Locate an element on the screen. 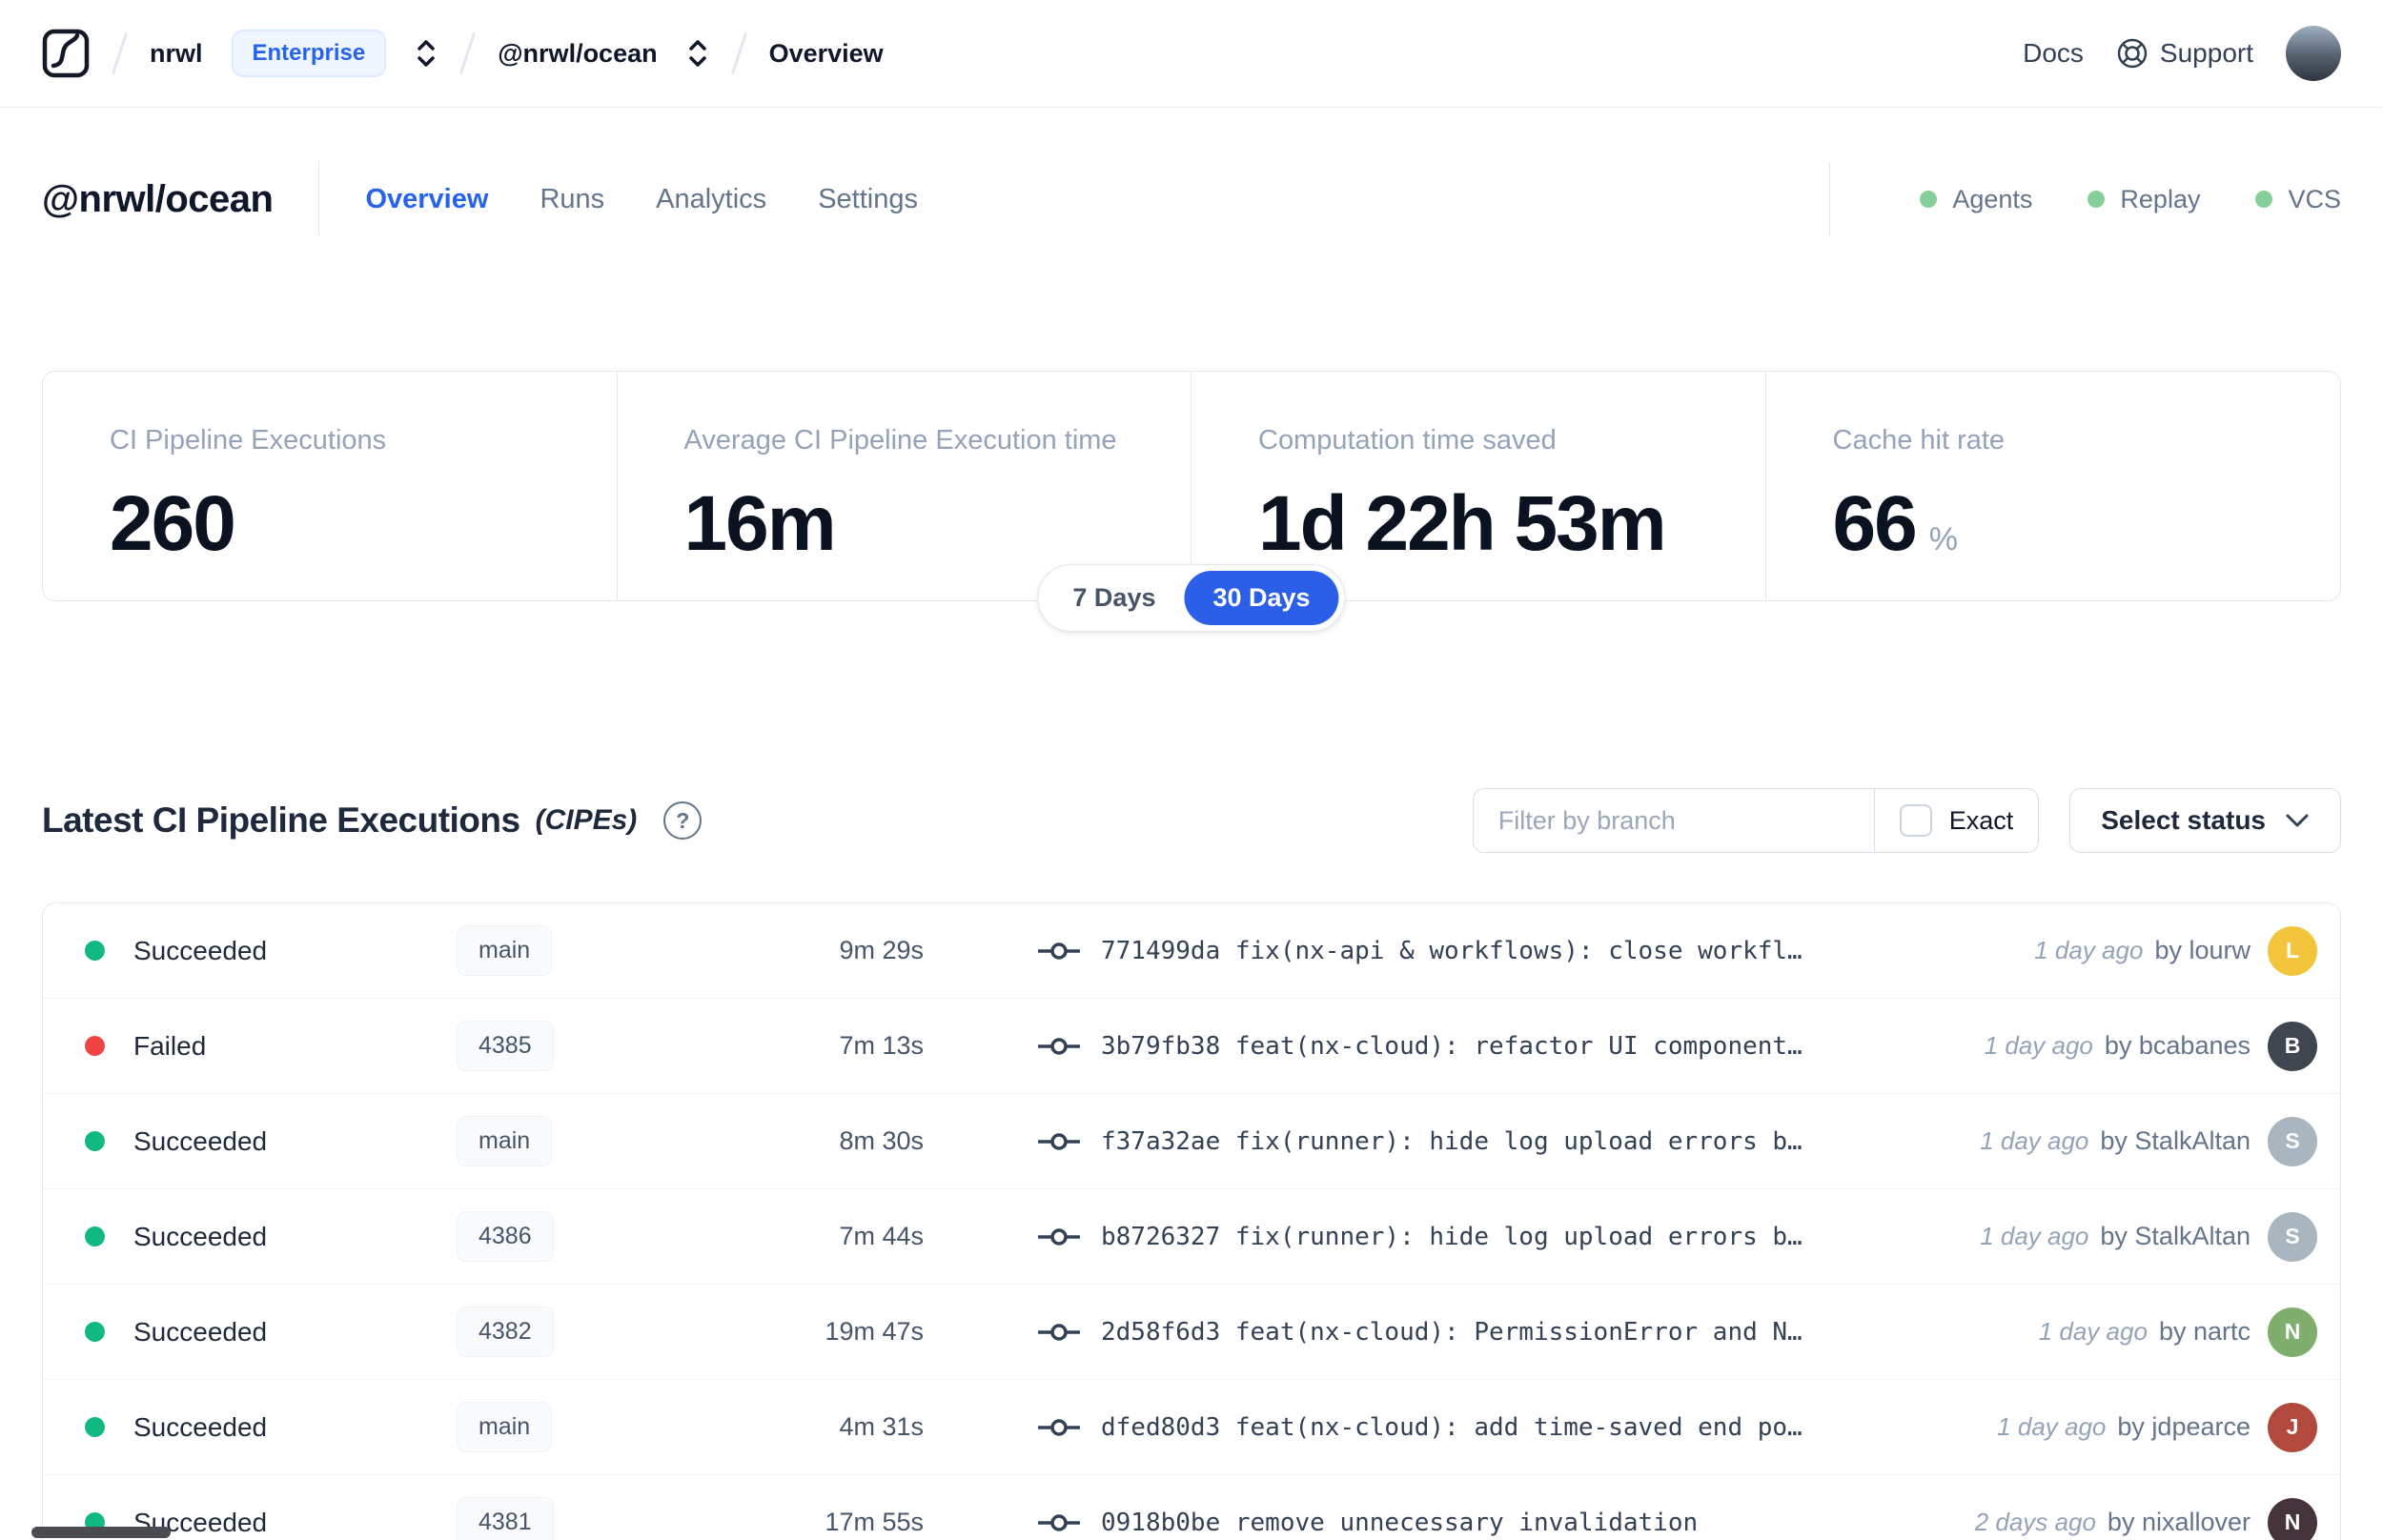 The width and height of the screenshot is (2383, 1540). range-option-30-days: 30 Days is located at coordinates (1261, 598).